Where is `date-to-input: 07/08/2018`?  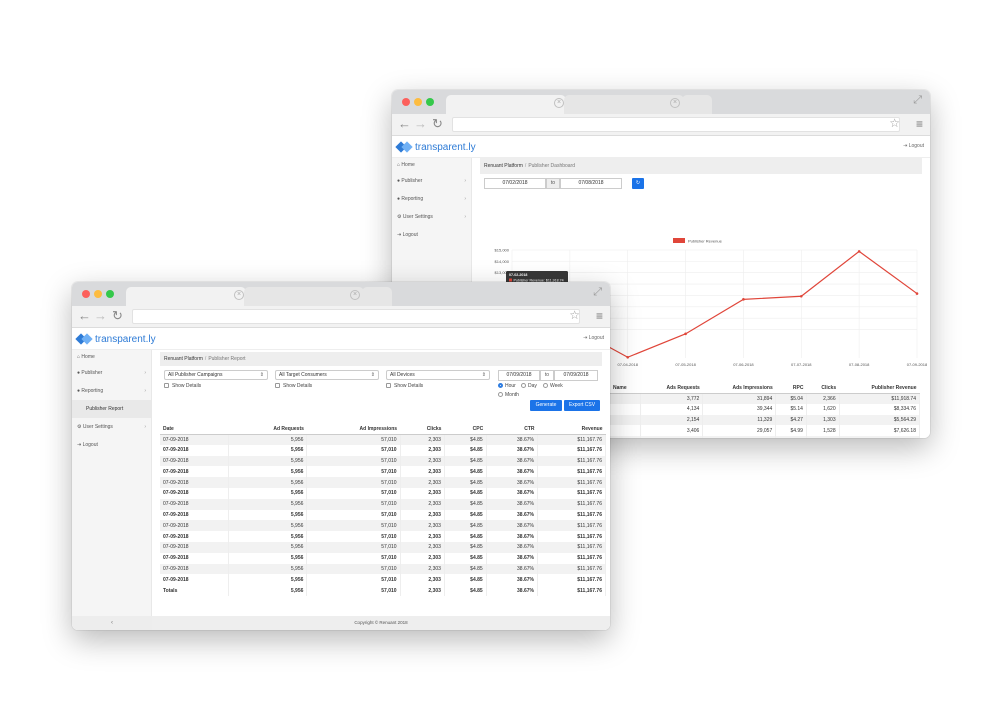 date-to-input: 07/08/2018 is located at coordinates (591, 183).